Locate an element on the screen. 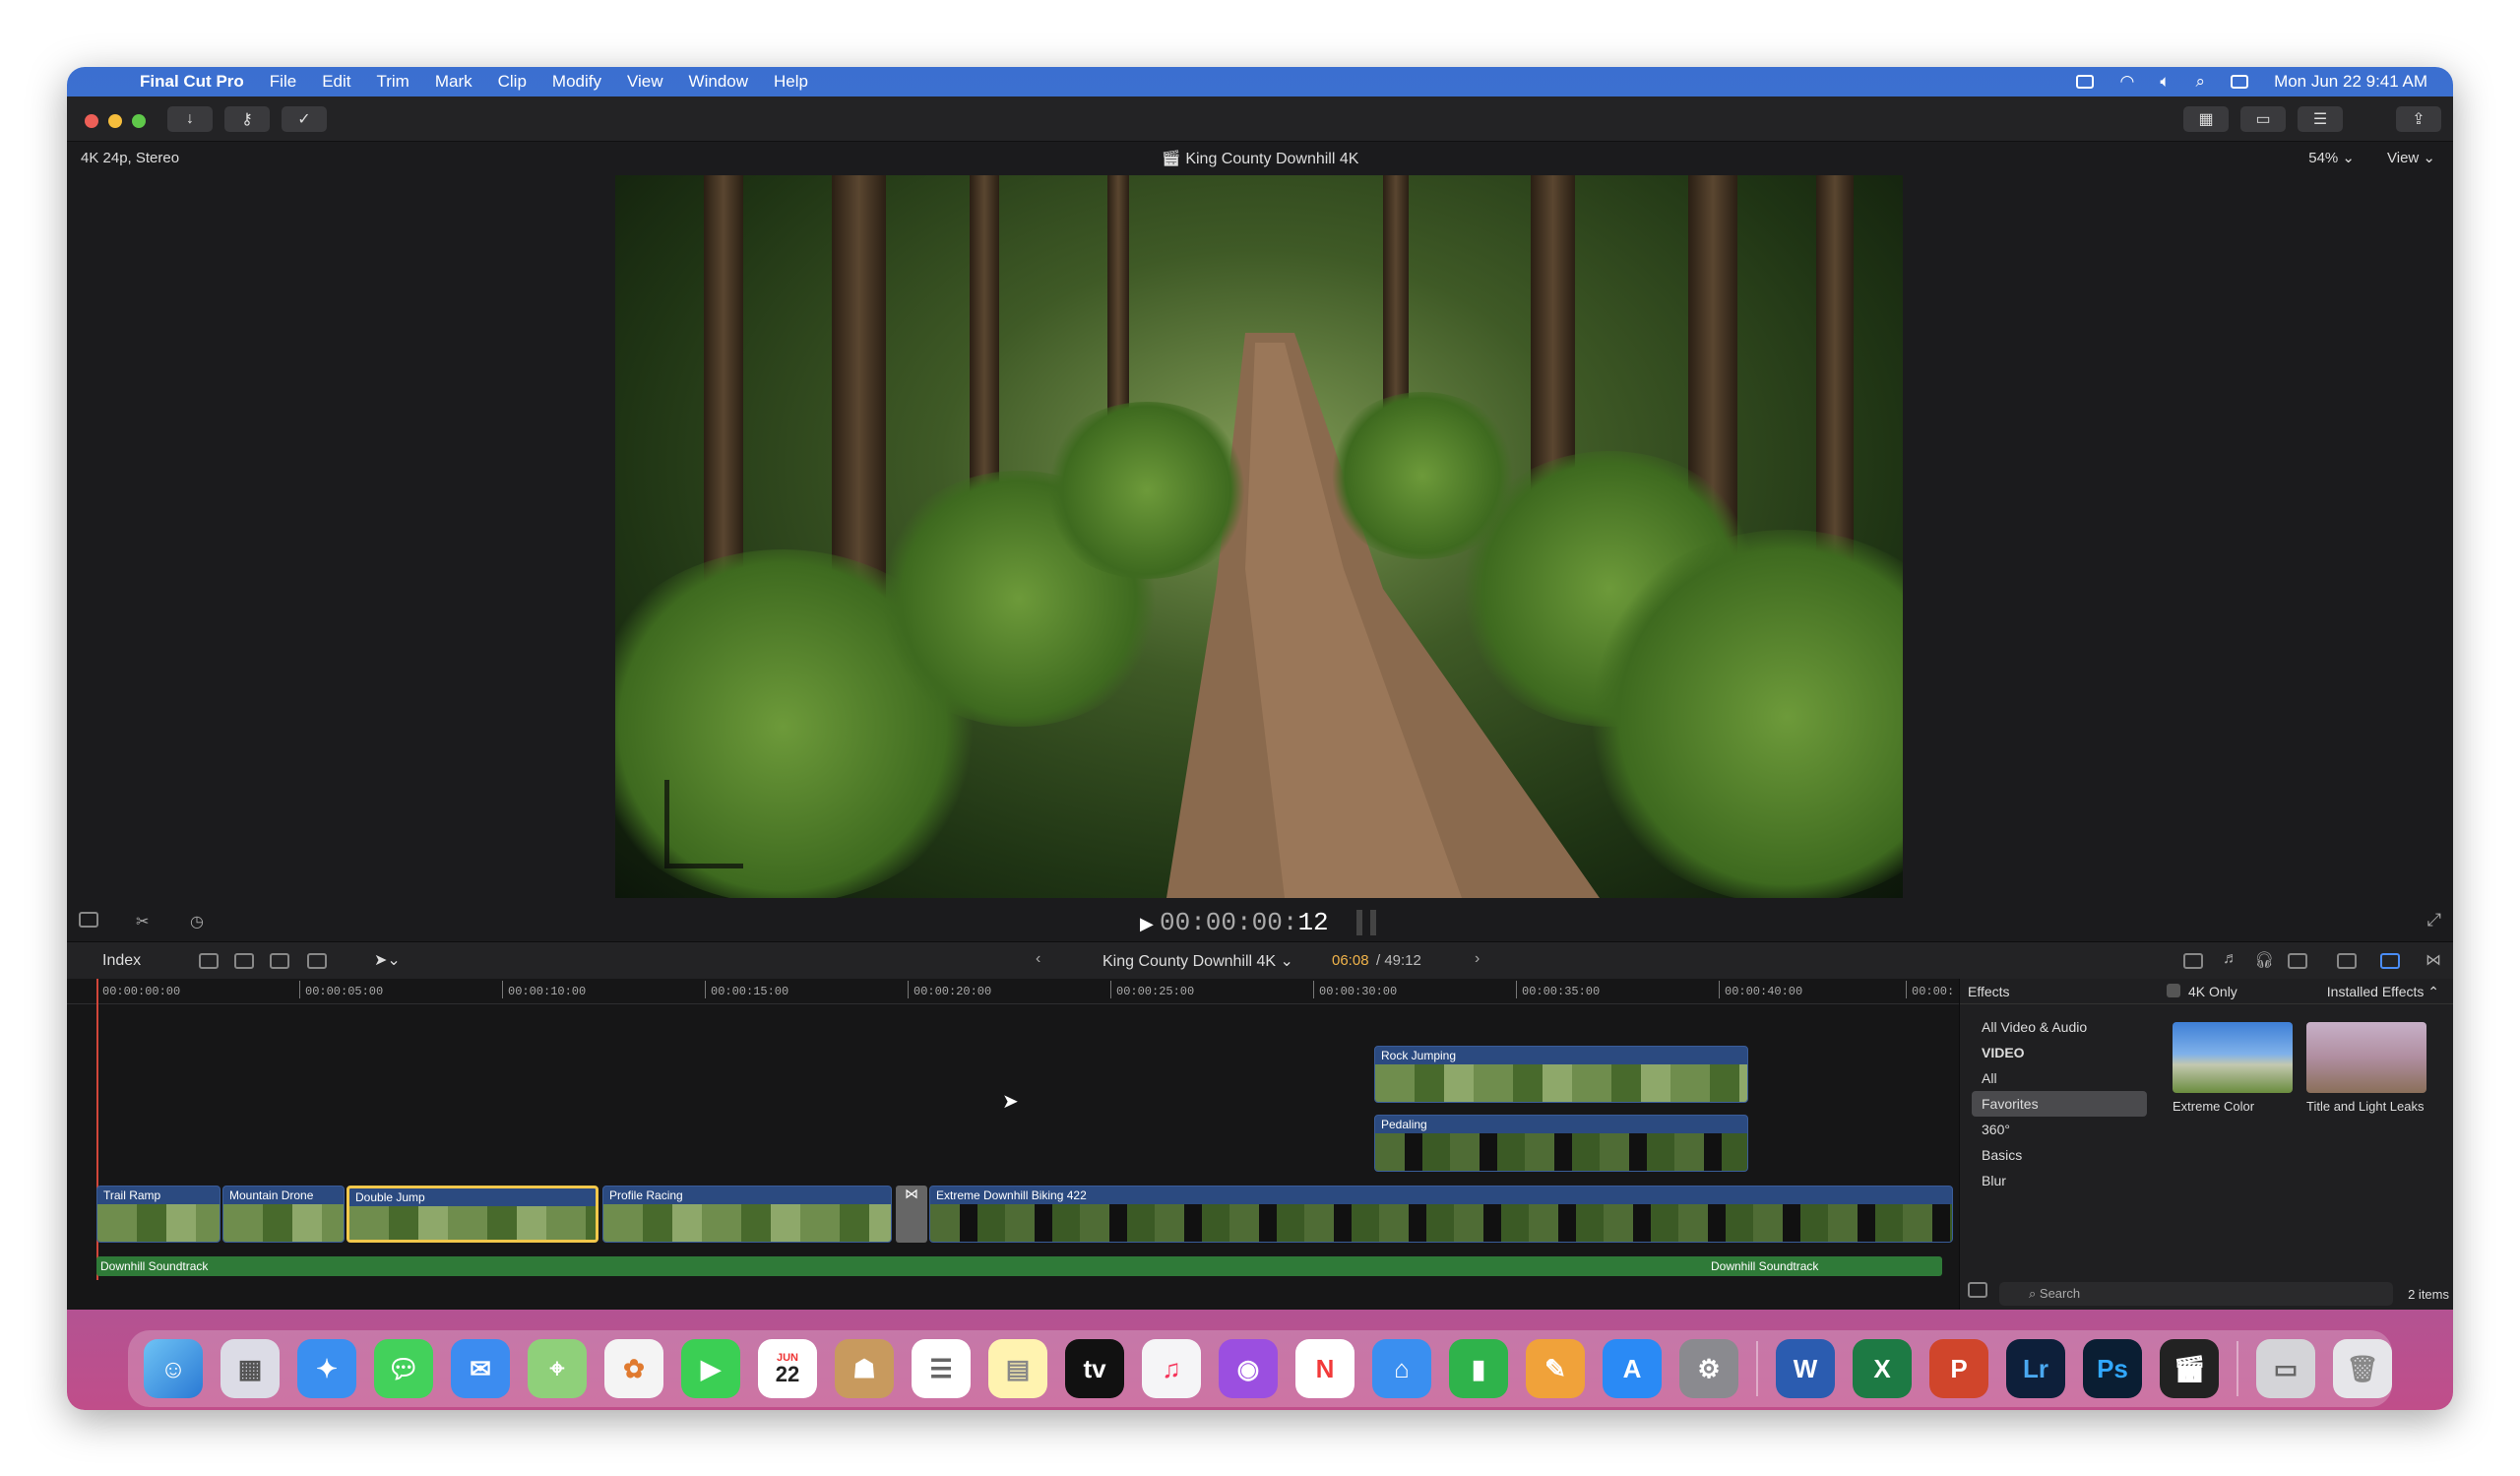  keyword-button: ⚷ is located at coordinates (247, 119).